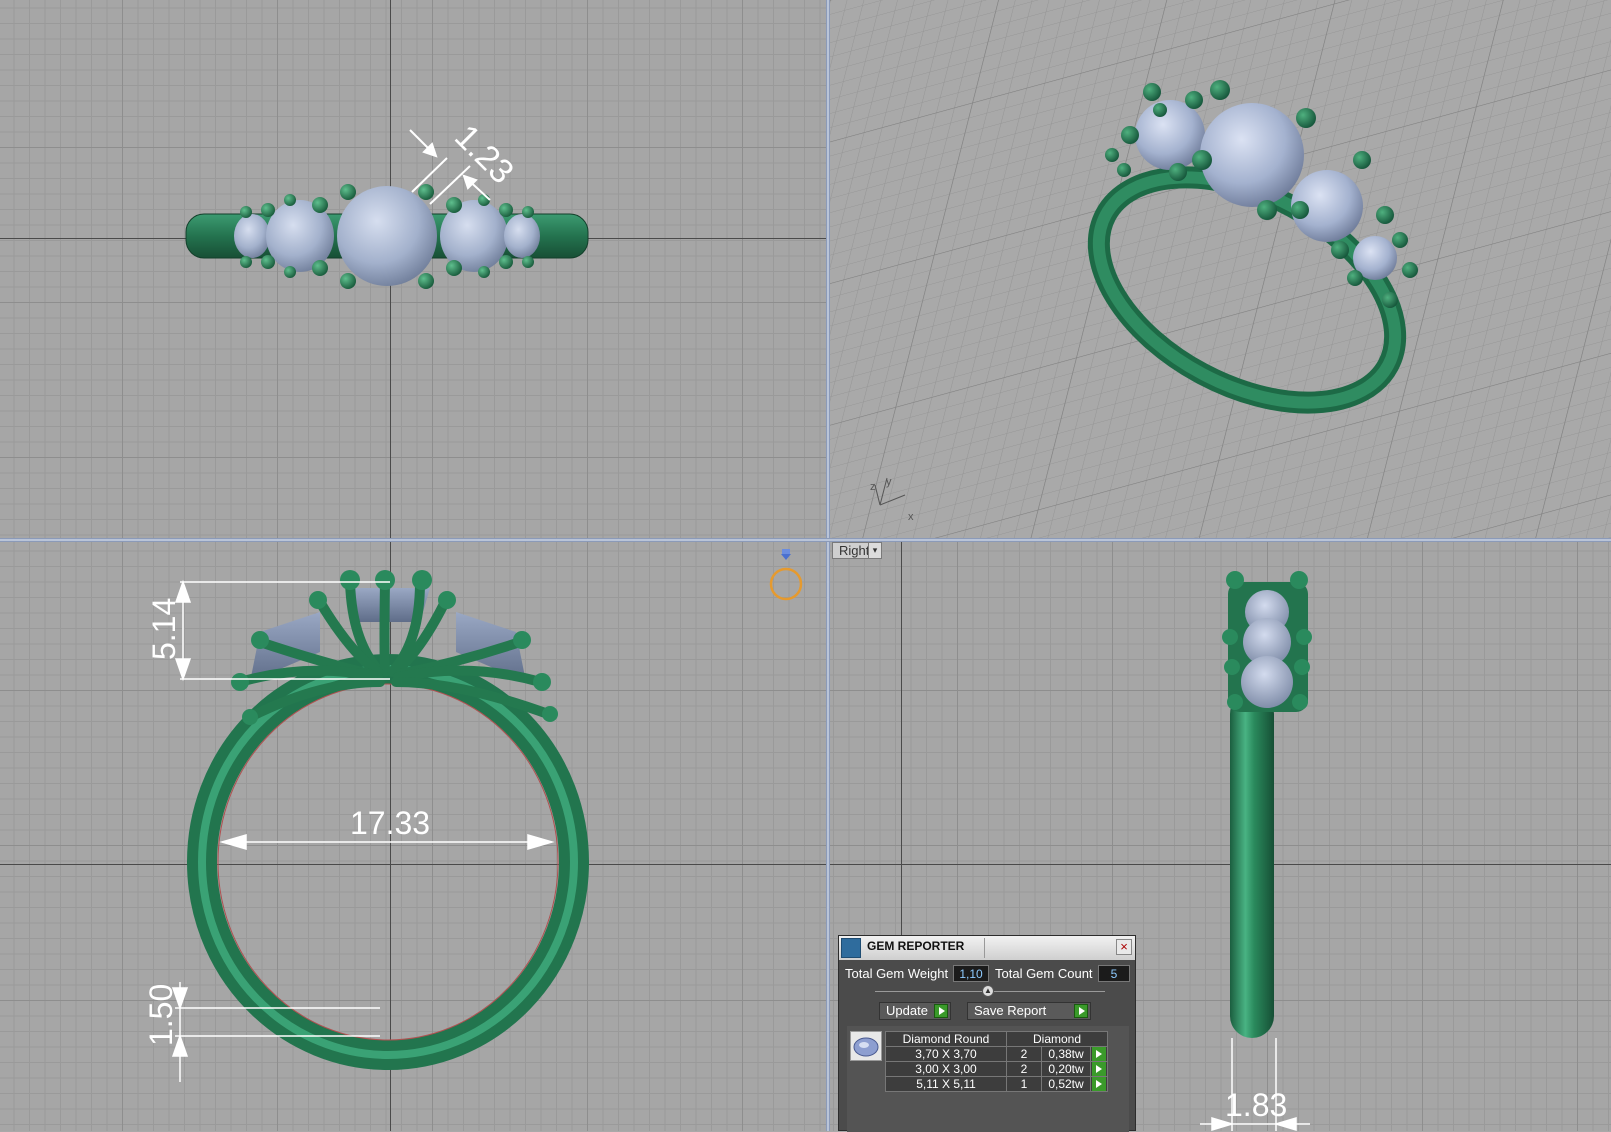  I want to click on gem-size: 5,11 X 5,11, so click(946, 1084).